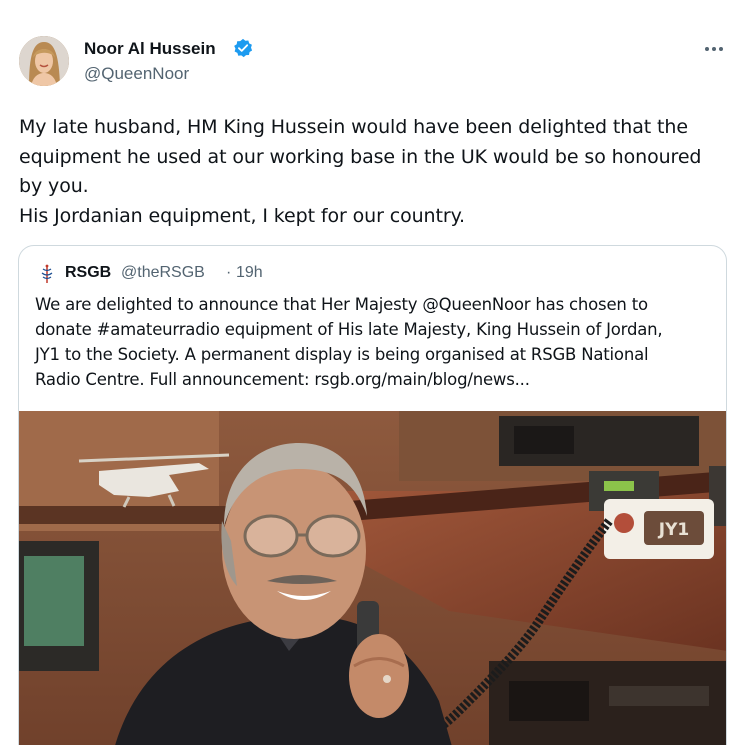  I want to click on author-avatar, so click(44, 61).